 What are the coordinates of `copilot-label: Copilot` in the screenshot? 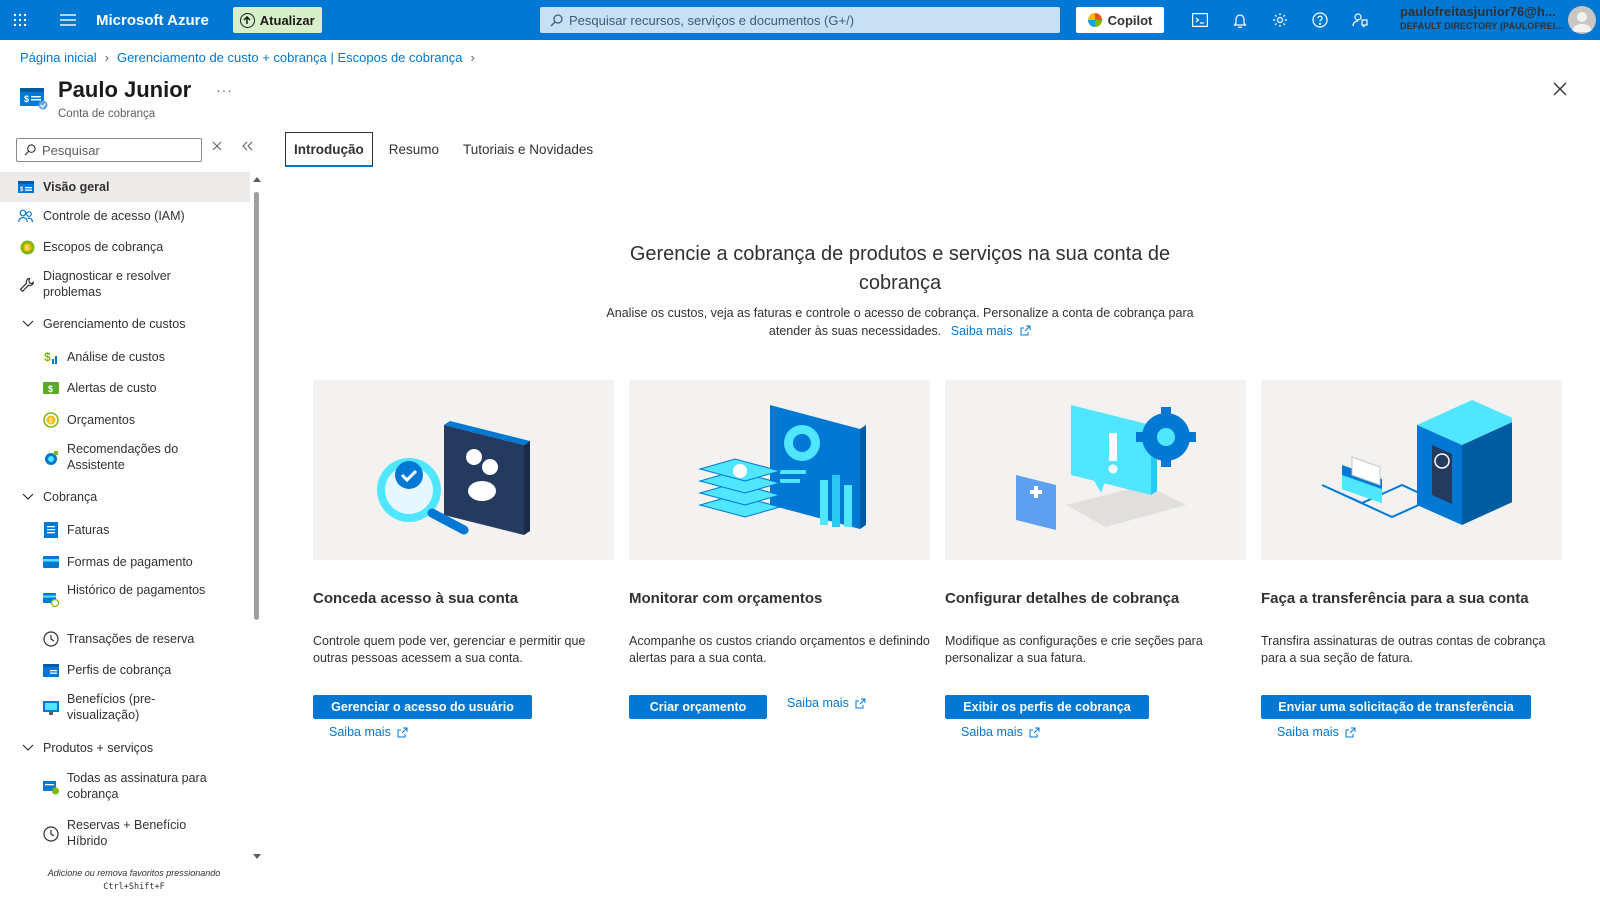 It's located at (1130, 20).